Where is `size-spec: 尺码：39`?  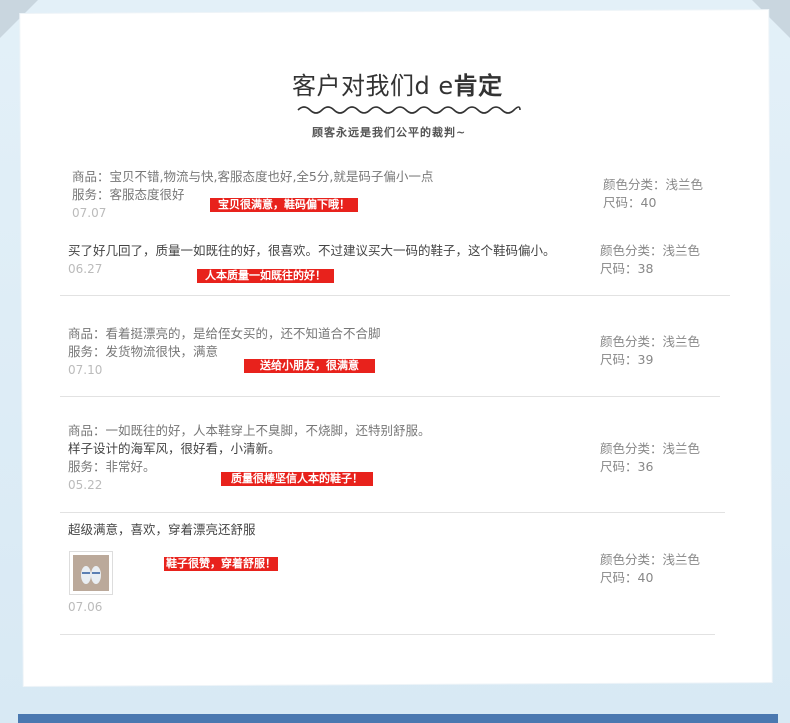 size-spec: 尺码：39 is located at coordinates (627, 359).